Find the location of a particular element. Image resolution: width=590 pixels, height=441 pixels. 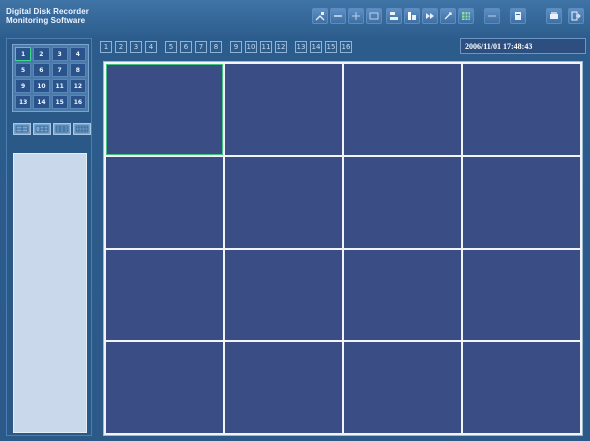

camera-button-5: 5 is located at coordinates (171, 47).